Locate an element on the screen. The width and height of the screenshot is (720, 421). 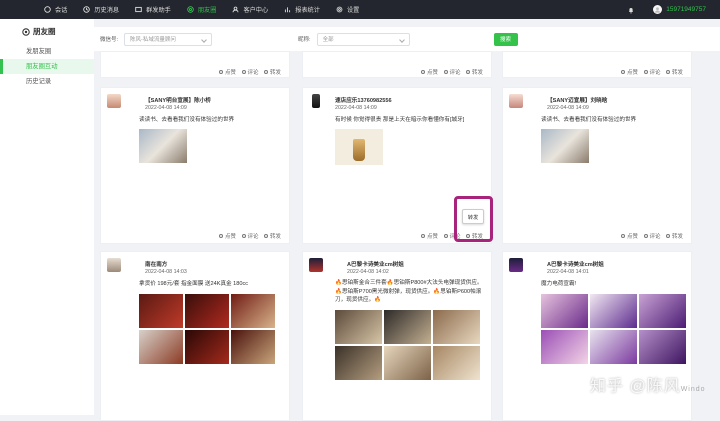
nav-item-chat: 会话 is located at coordinates (55, 9).